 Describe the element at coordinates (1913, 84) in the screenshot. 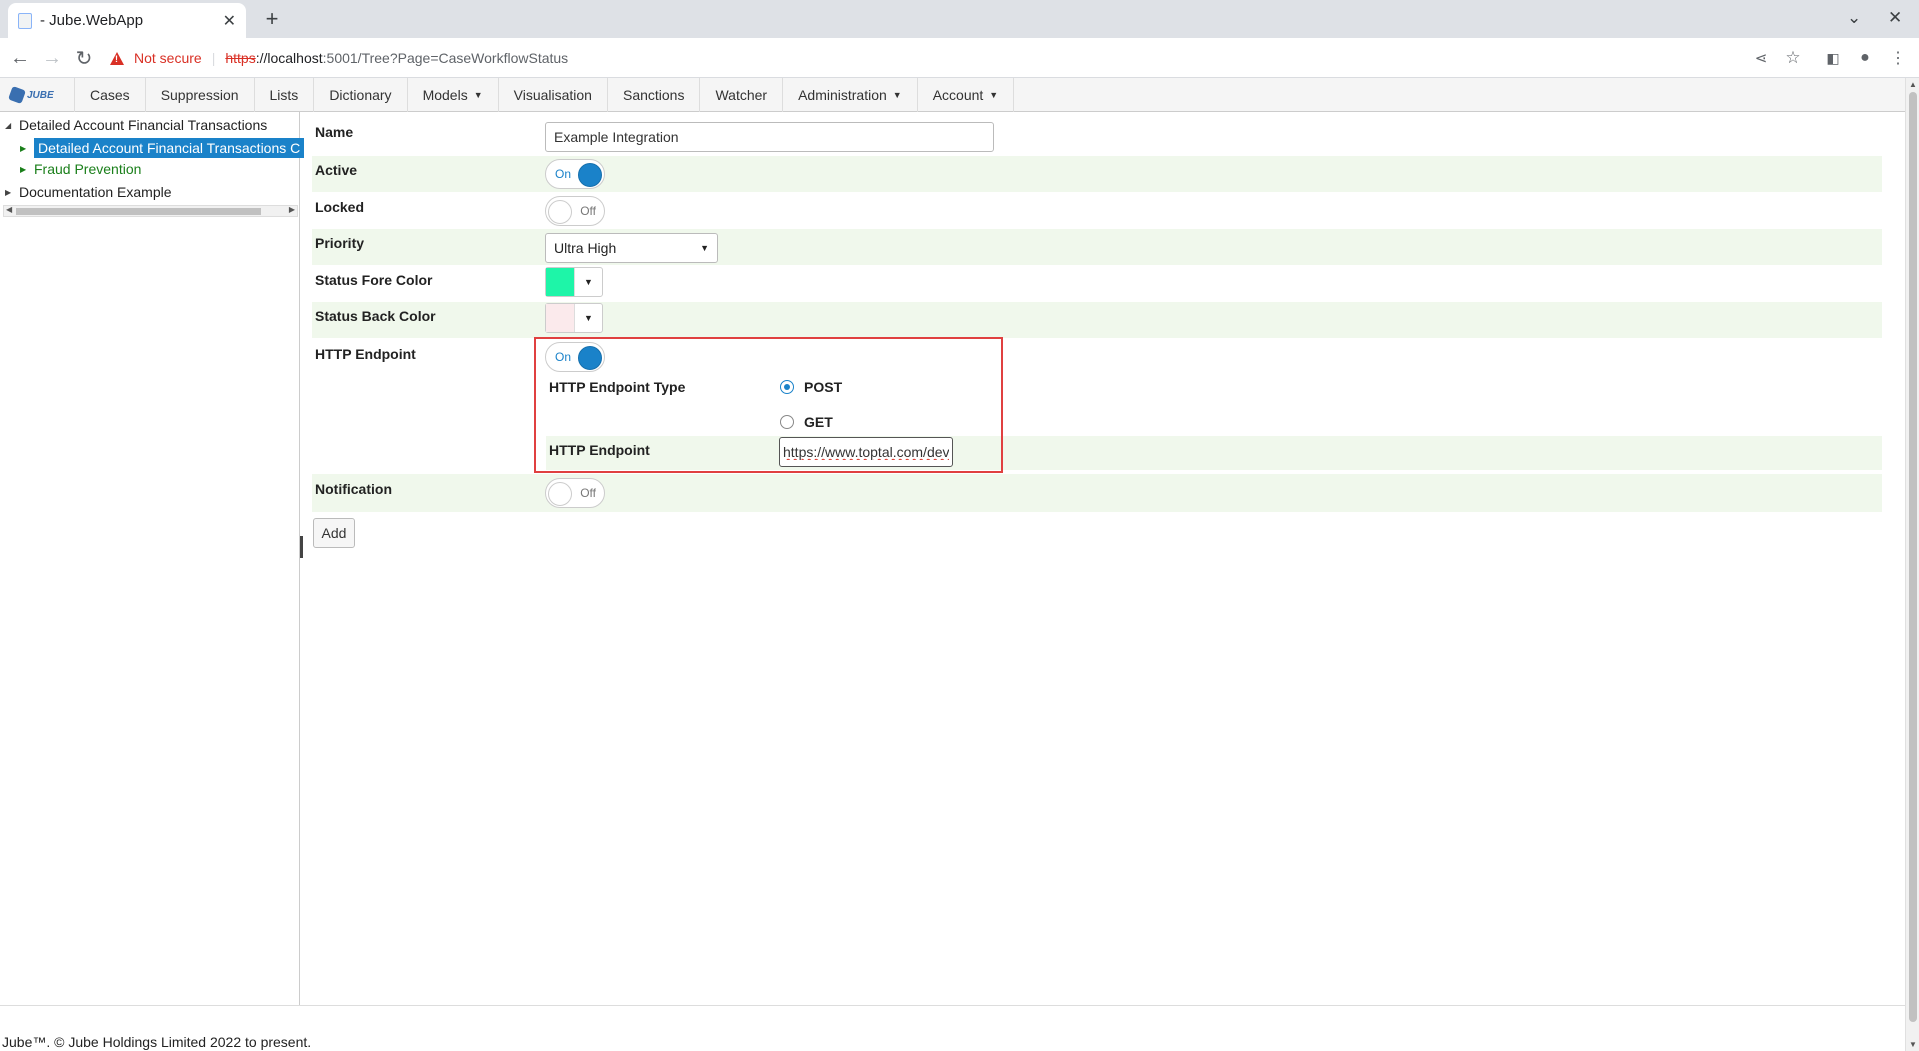

I see `scroll-up-icon: ▲` at that location.